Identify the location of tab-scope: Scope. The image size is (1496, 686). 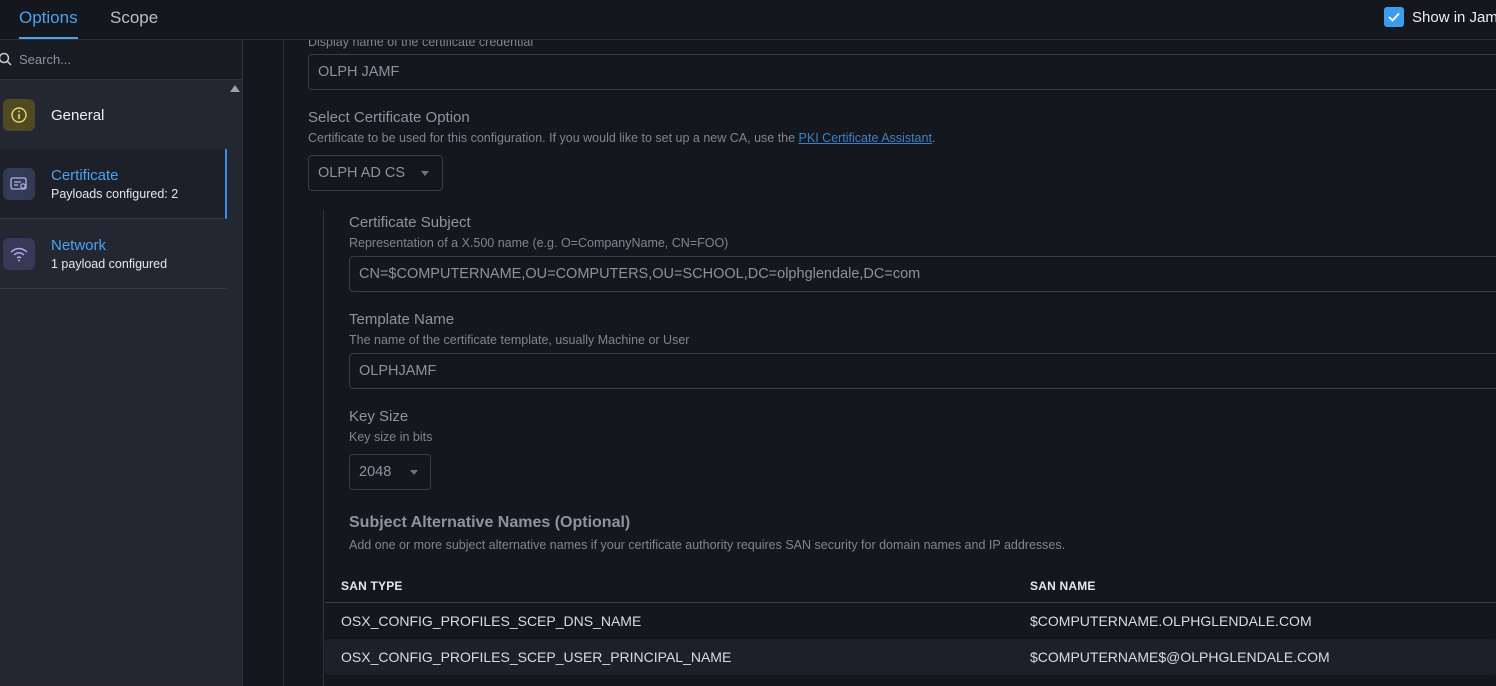
(134, 19).